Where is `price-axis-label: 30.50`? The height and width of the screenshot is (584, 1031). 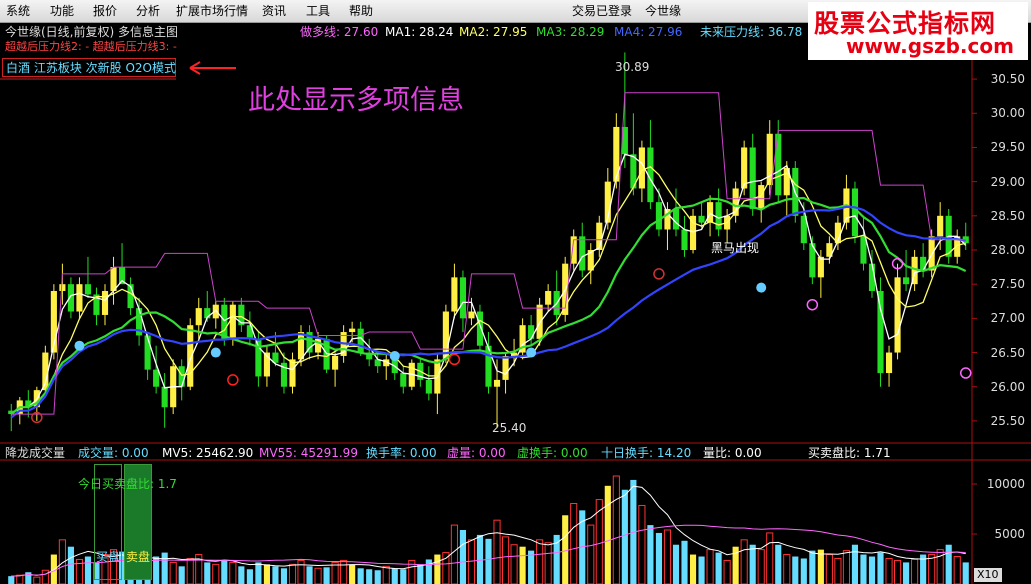
price-axis-label: 30.50 is located at coordinates (1007, 79).